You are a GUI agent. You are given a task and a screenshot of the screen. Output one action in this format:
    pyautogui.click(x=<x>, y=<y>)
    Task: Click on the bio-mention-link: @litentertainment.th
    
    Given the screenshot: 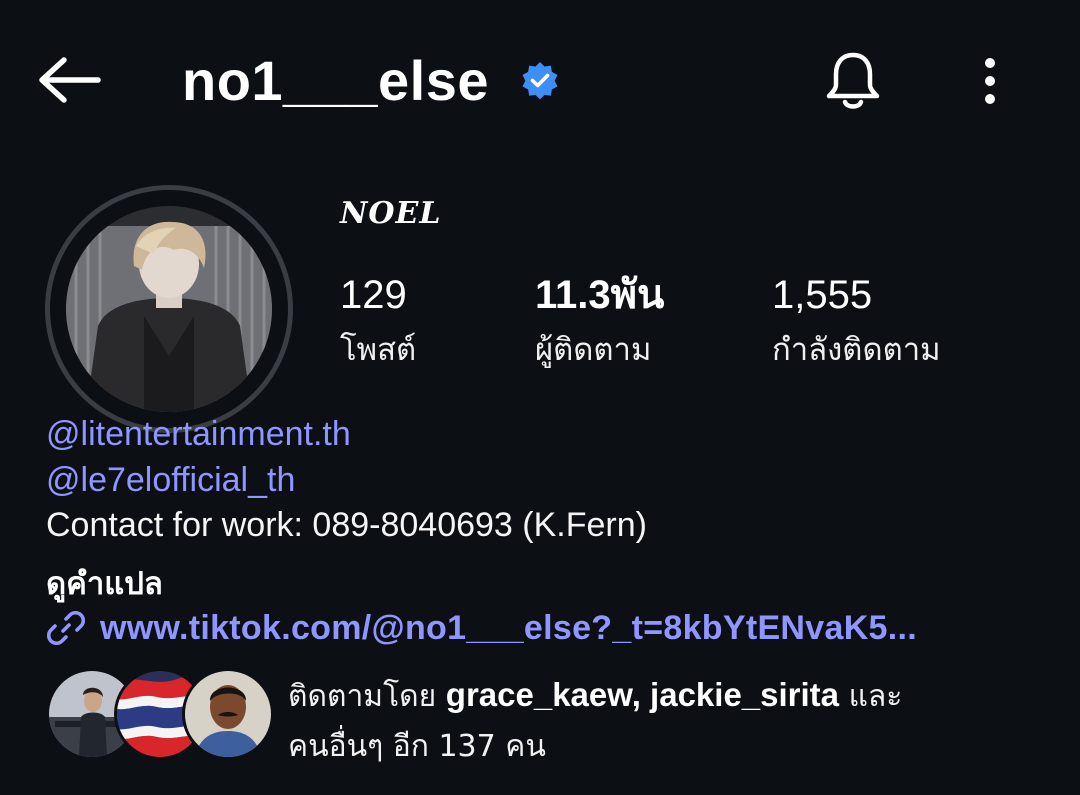 What is the action you would take?
    pyautogui.click(x=198, y=434)
    